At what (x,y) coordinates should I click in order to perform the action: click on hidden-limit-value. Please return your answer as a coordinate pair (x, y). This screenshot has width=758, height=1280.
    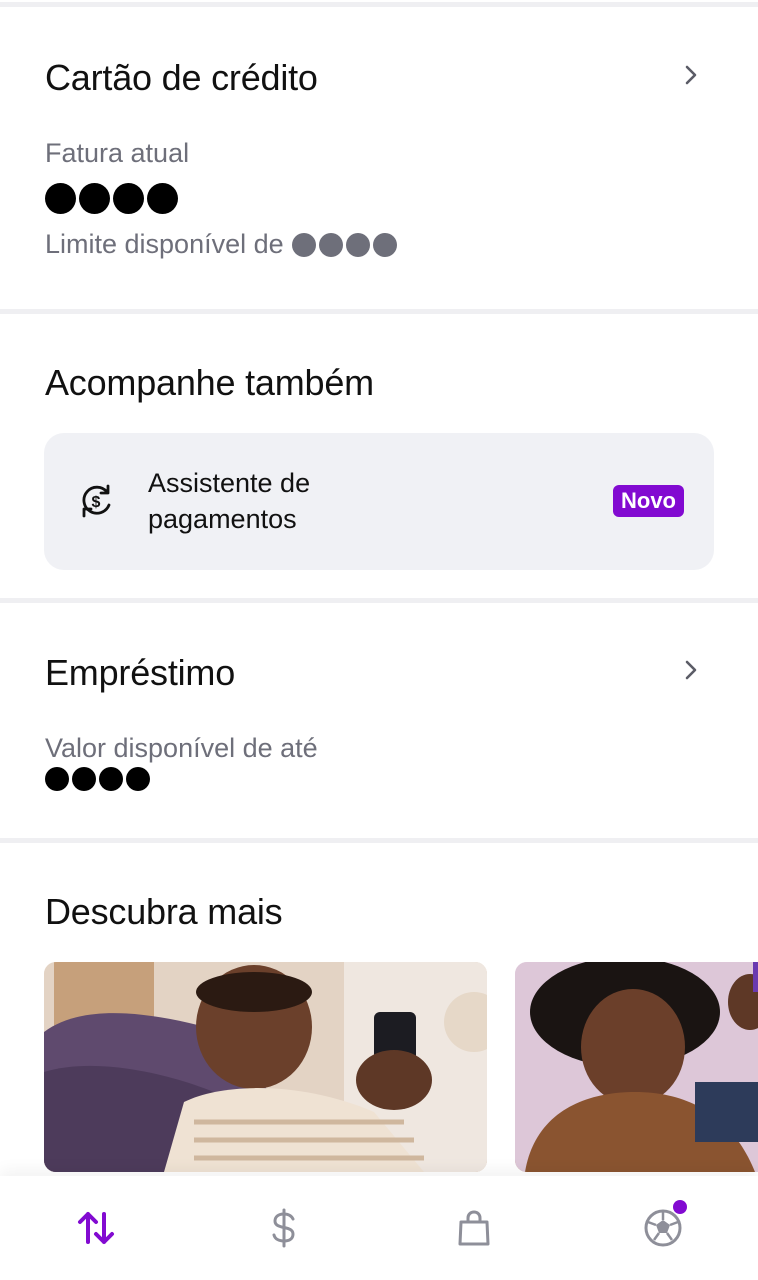
    Looking at the image, I should click on (344, 244).